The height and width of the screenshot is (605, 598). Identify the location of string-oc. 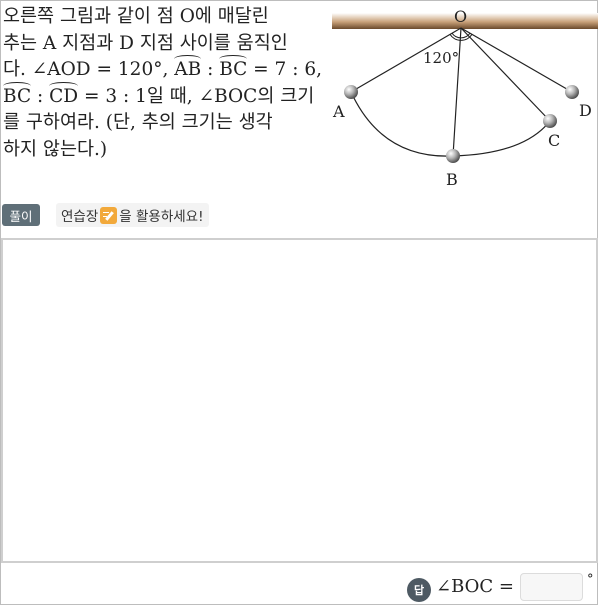
(505, 74).